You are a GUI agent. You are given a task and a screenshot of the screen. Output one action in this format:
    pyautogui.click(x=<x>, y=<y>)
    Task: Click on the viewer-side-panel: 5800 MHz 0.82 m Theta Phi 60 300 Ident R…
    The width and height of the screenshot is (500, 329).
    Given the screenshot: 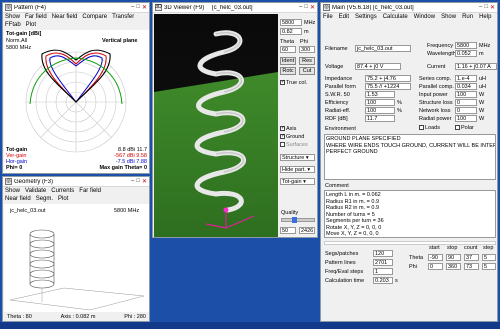 What is the action you would take?
    pyautogui.click(x=298, y=125)
    